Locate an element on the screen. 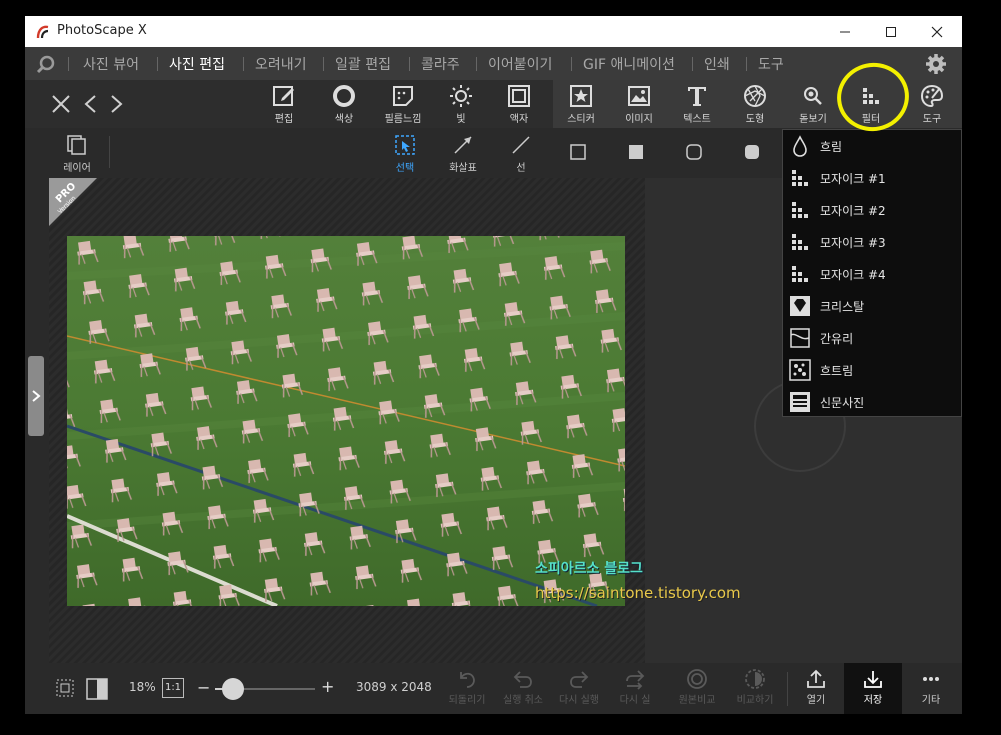  rounded-rectangle-outline-icon is located at coordinates (694, 152).